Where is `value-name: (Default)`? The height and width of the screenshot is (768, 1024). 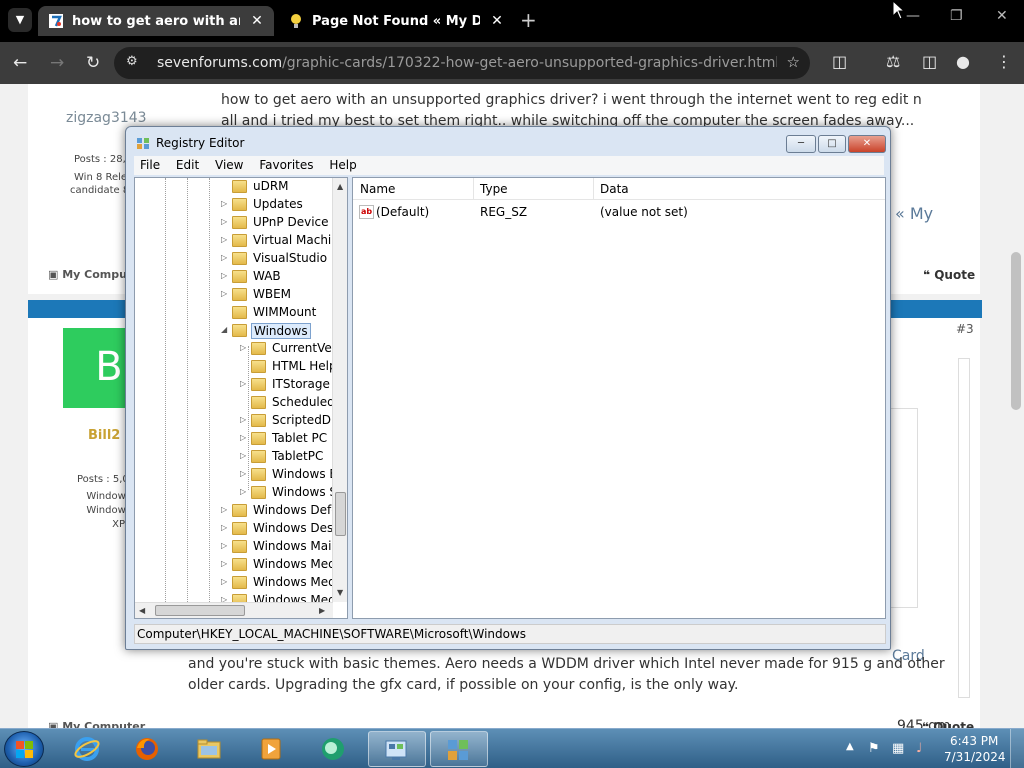
value-name: (Default) is located at coordinates (403, 212).